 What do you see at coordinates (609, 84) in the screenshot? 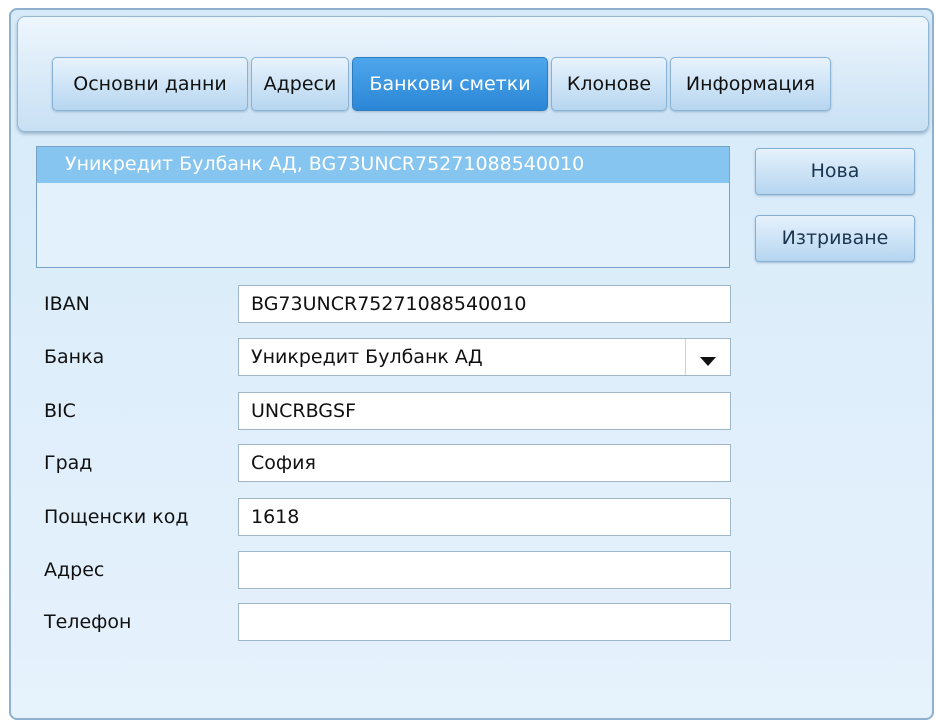
I see `tab-branches: Клонове` at bounding box center [609, 84].